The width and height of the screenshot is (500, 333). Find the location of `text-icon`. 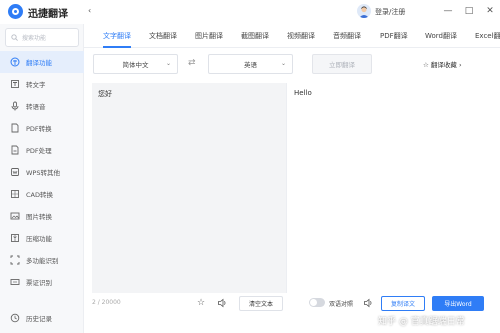

text-icon is located at coordinates (15, 84).